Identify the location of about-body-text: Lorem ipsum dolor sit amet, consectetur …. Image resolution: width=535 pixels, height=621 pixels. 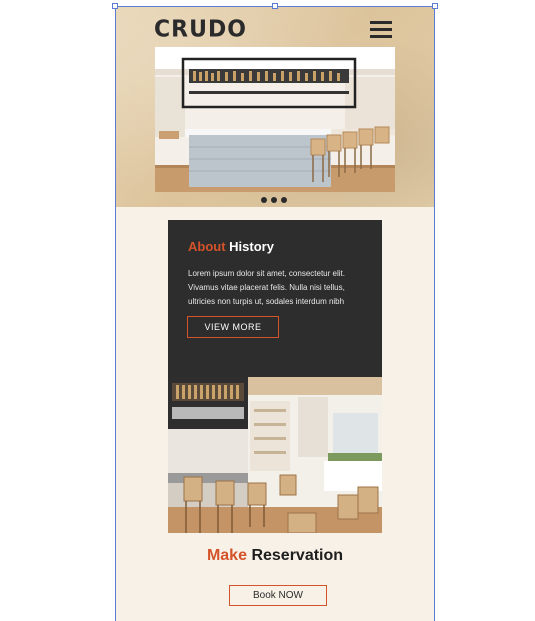
(266, 287).